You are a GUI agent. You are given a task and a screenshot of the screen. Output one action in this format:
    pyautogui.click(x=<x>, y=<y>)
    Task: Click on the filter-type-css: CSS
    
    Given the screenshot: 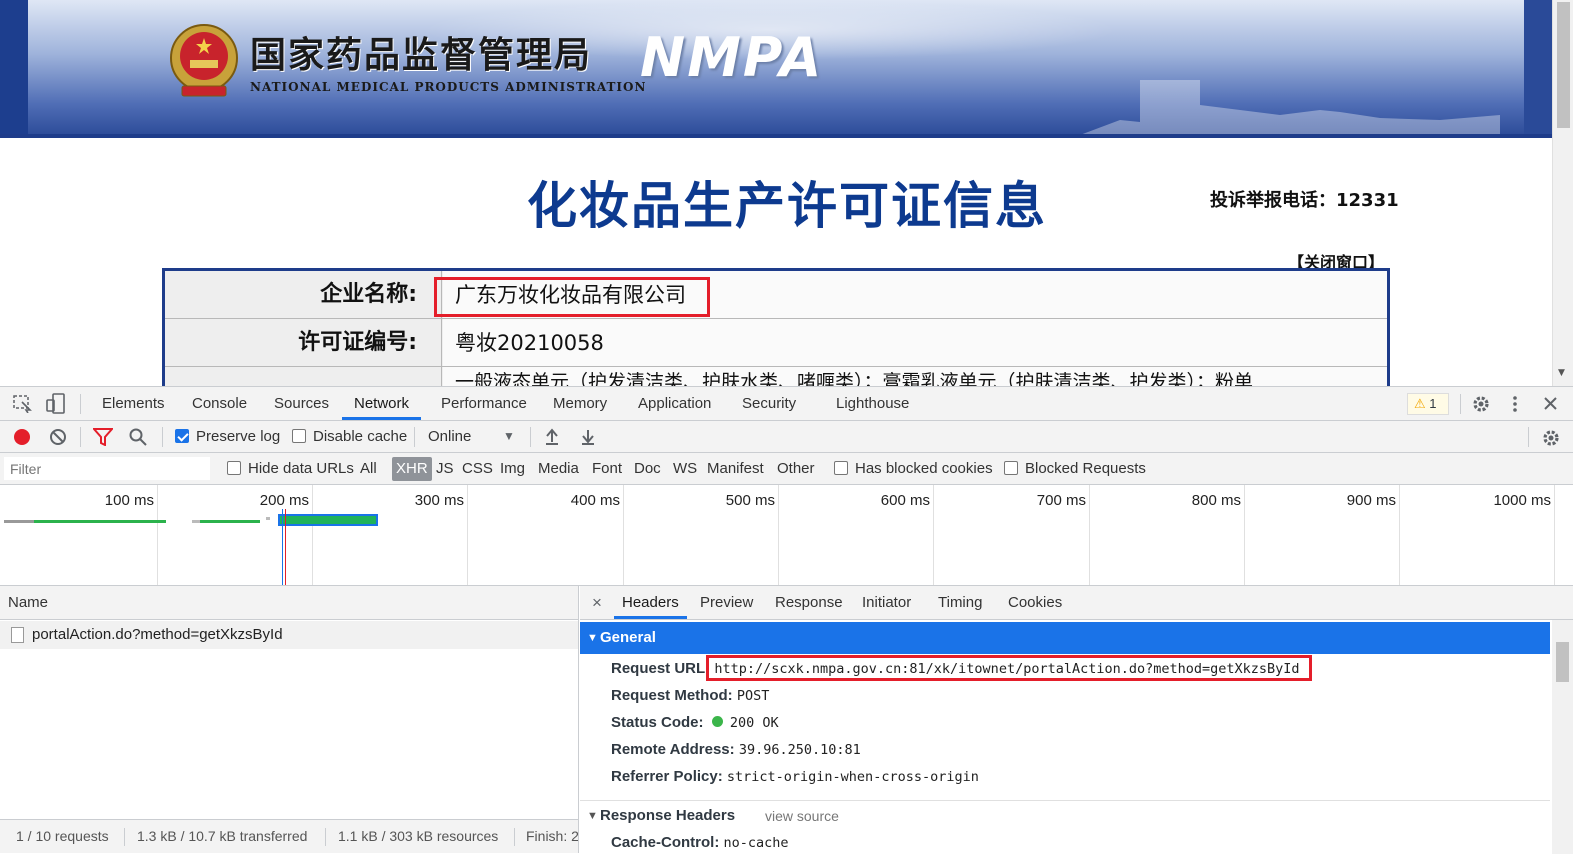 What is the action you would take?
    pyautogui.click(x=477, y=468)
    